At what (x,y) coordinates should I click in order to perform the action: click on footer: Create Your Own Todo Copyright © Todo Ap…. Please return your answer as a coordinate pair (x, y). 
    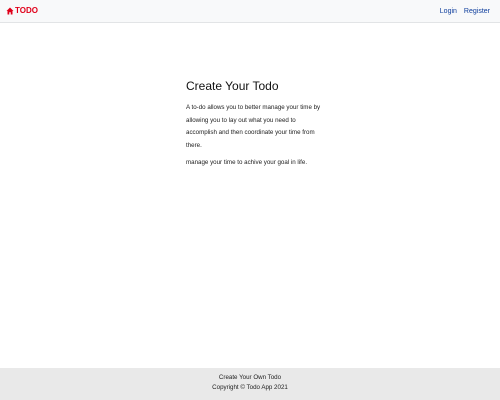
    Looking at the image, I should click on (250, 384).